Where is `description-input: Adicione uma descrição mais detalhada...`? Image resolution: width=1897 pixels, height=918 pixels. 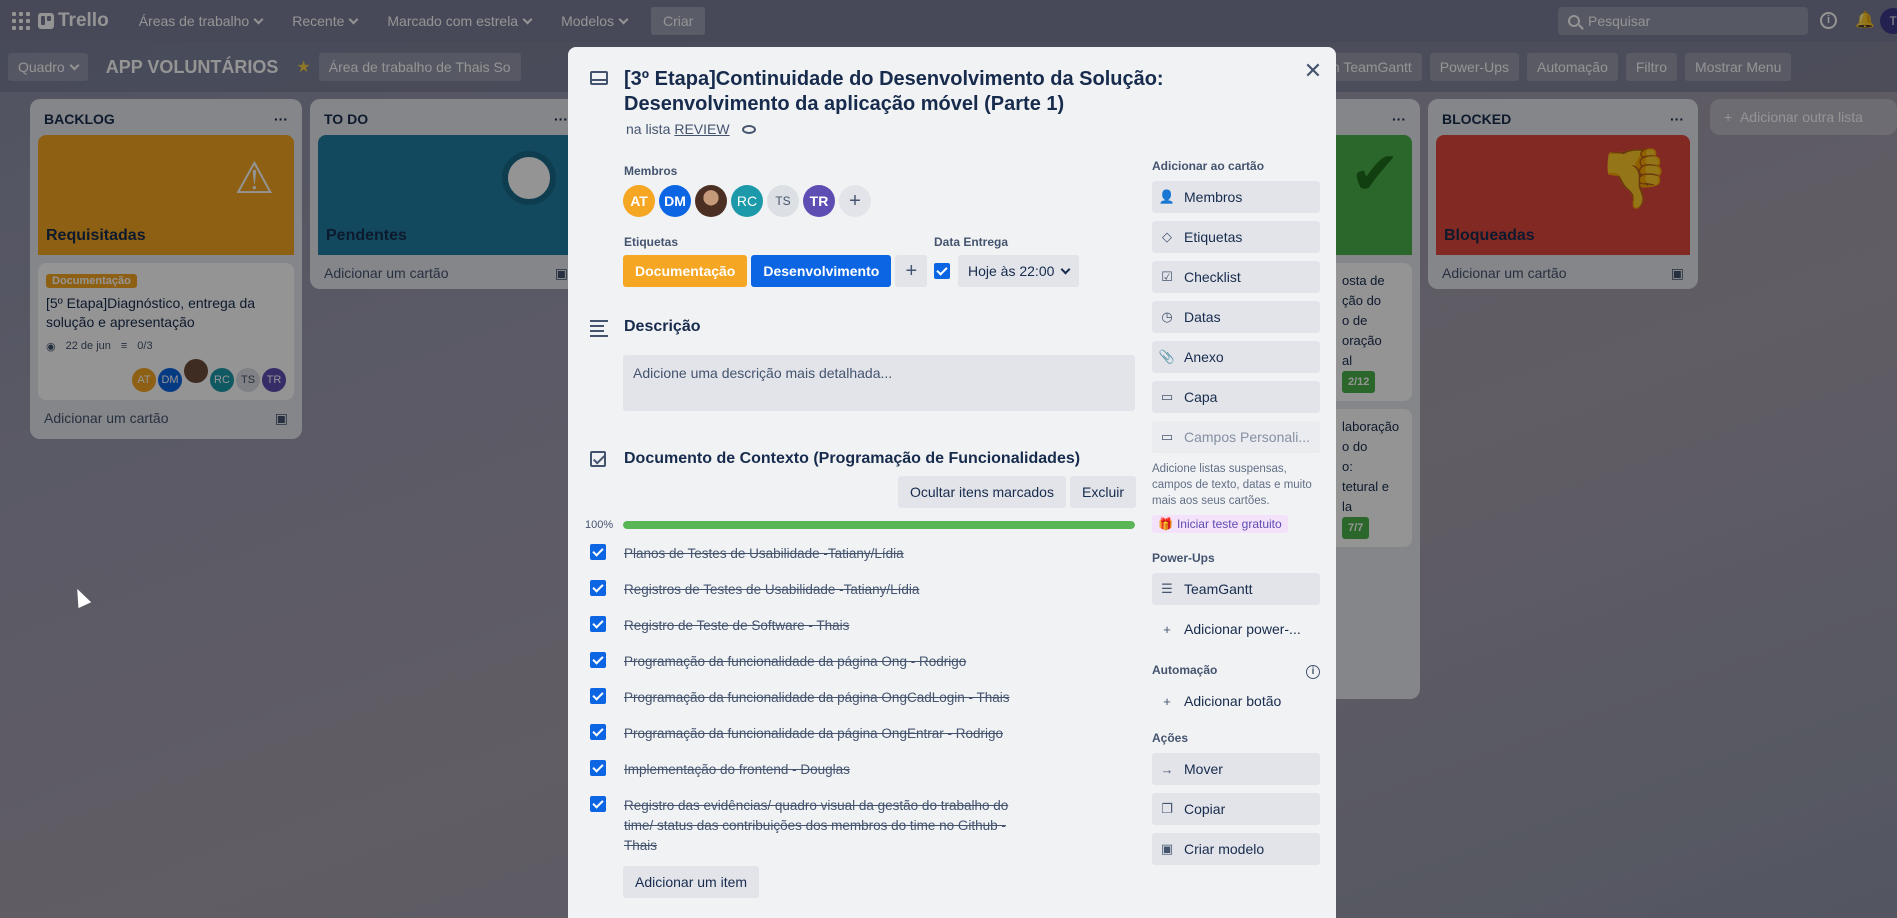
description-input: Adicione uma descrição mais detalhada... is located at coordinates (879, 383).